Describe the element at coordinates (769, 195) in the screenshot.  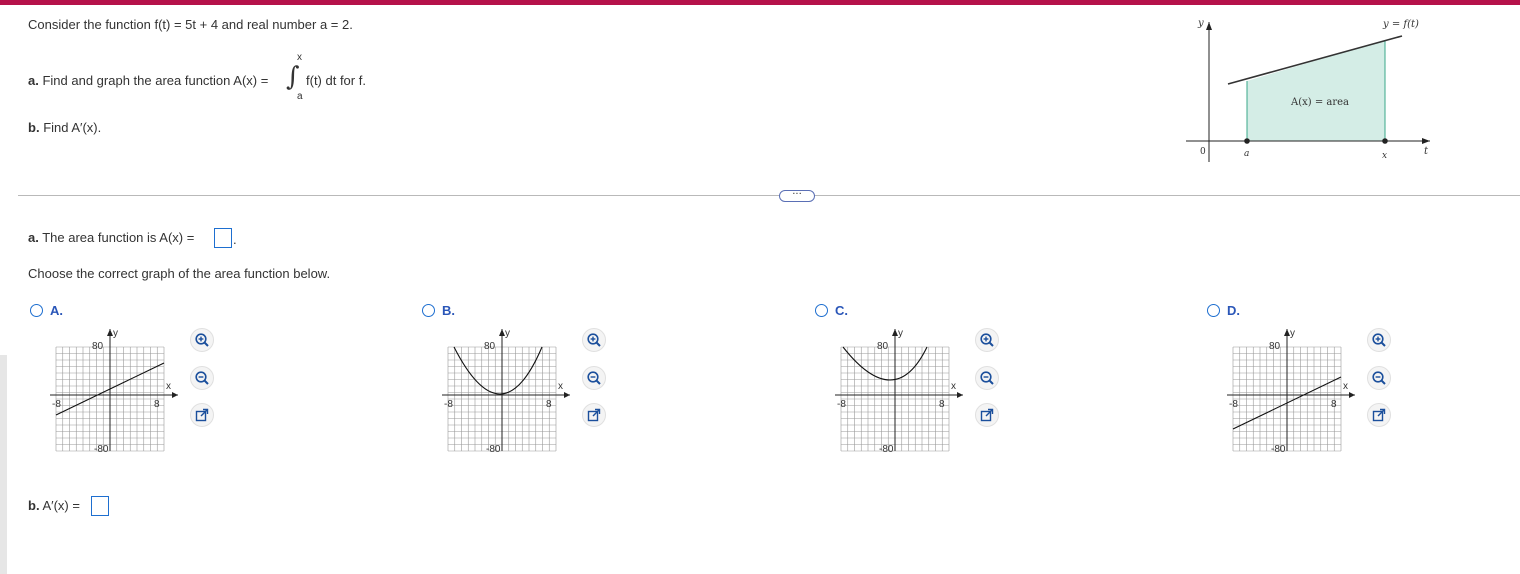
I see `section-divider` at that location.